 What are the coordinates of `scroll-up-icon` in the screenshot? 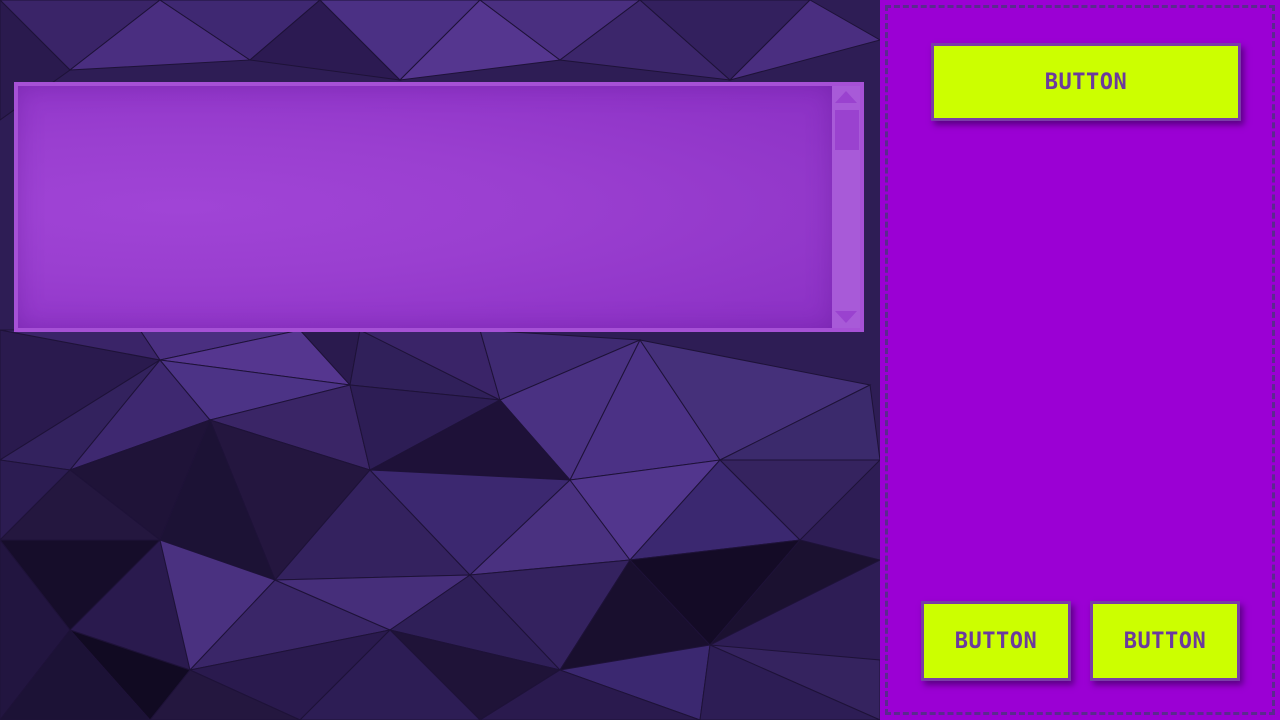 It's located at (846, 97).